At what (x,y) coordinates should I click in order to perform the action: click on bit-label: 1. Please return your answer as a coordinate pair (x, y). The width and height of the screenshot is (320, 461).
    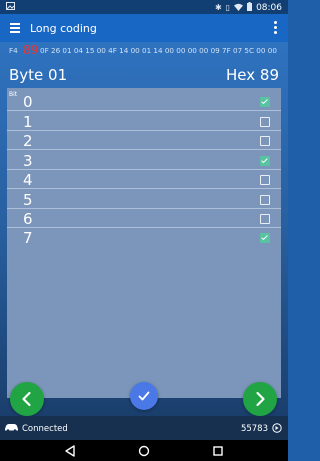
    Looking at the image, I should click on (28, 122).